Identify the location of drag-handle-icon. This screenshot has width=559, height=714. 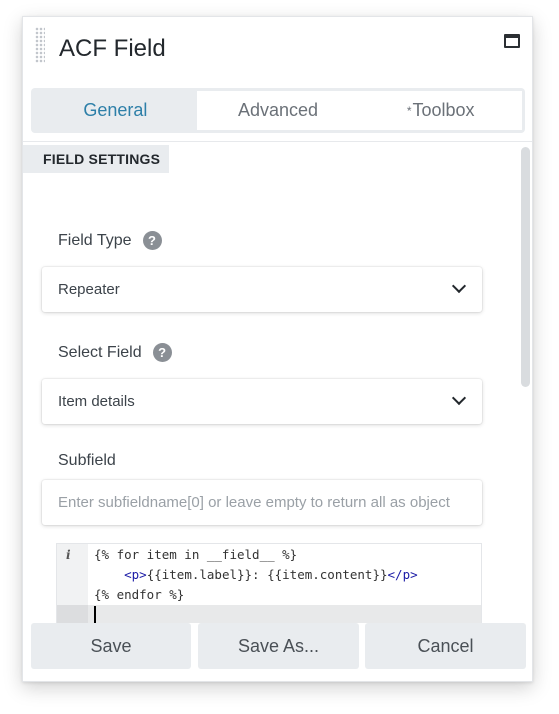
(40, 45).